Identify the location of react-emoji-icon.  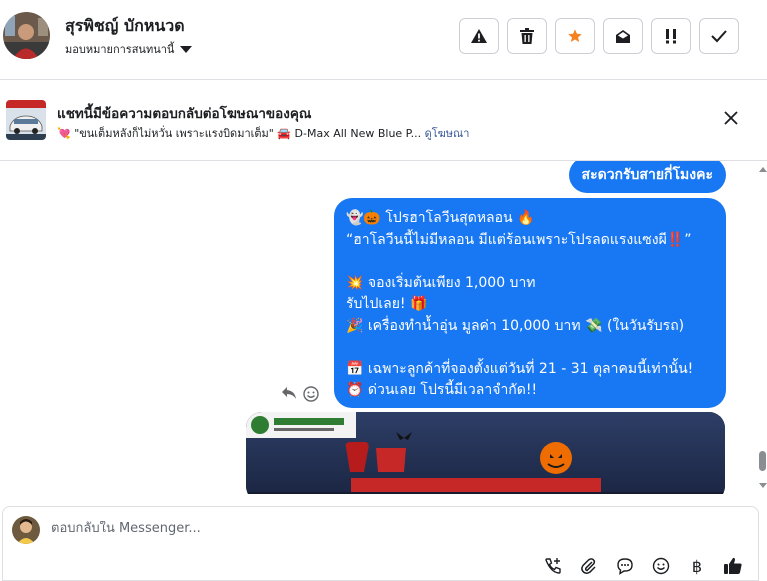
(311, 394).